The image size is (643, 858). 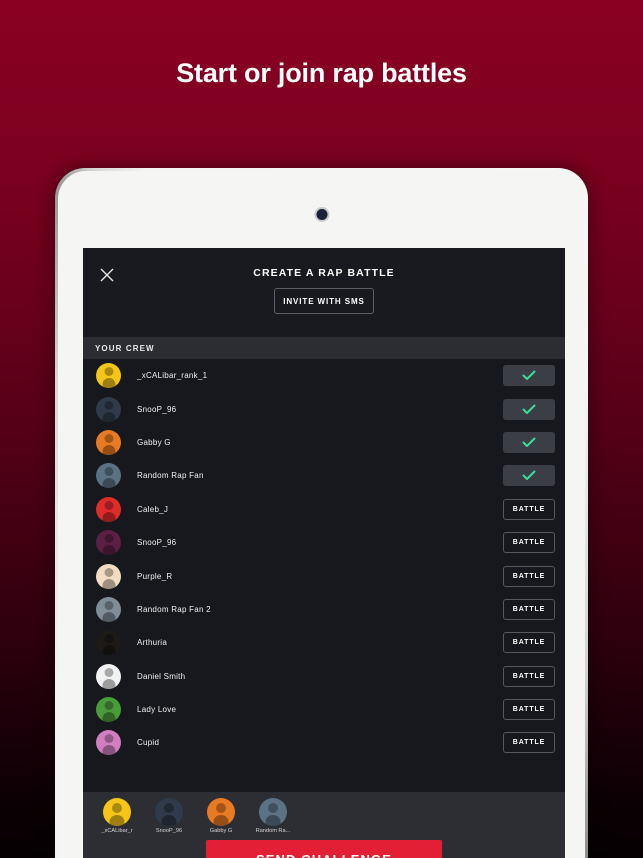 I want to click on section-header-your-crew: YOUR CREW, so click(x=324, y=348).